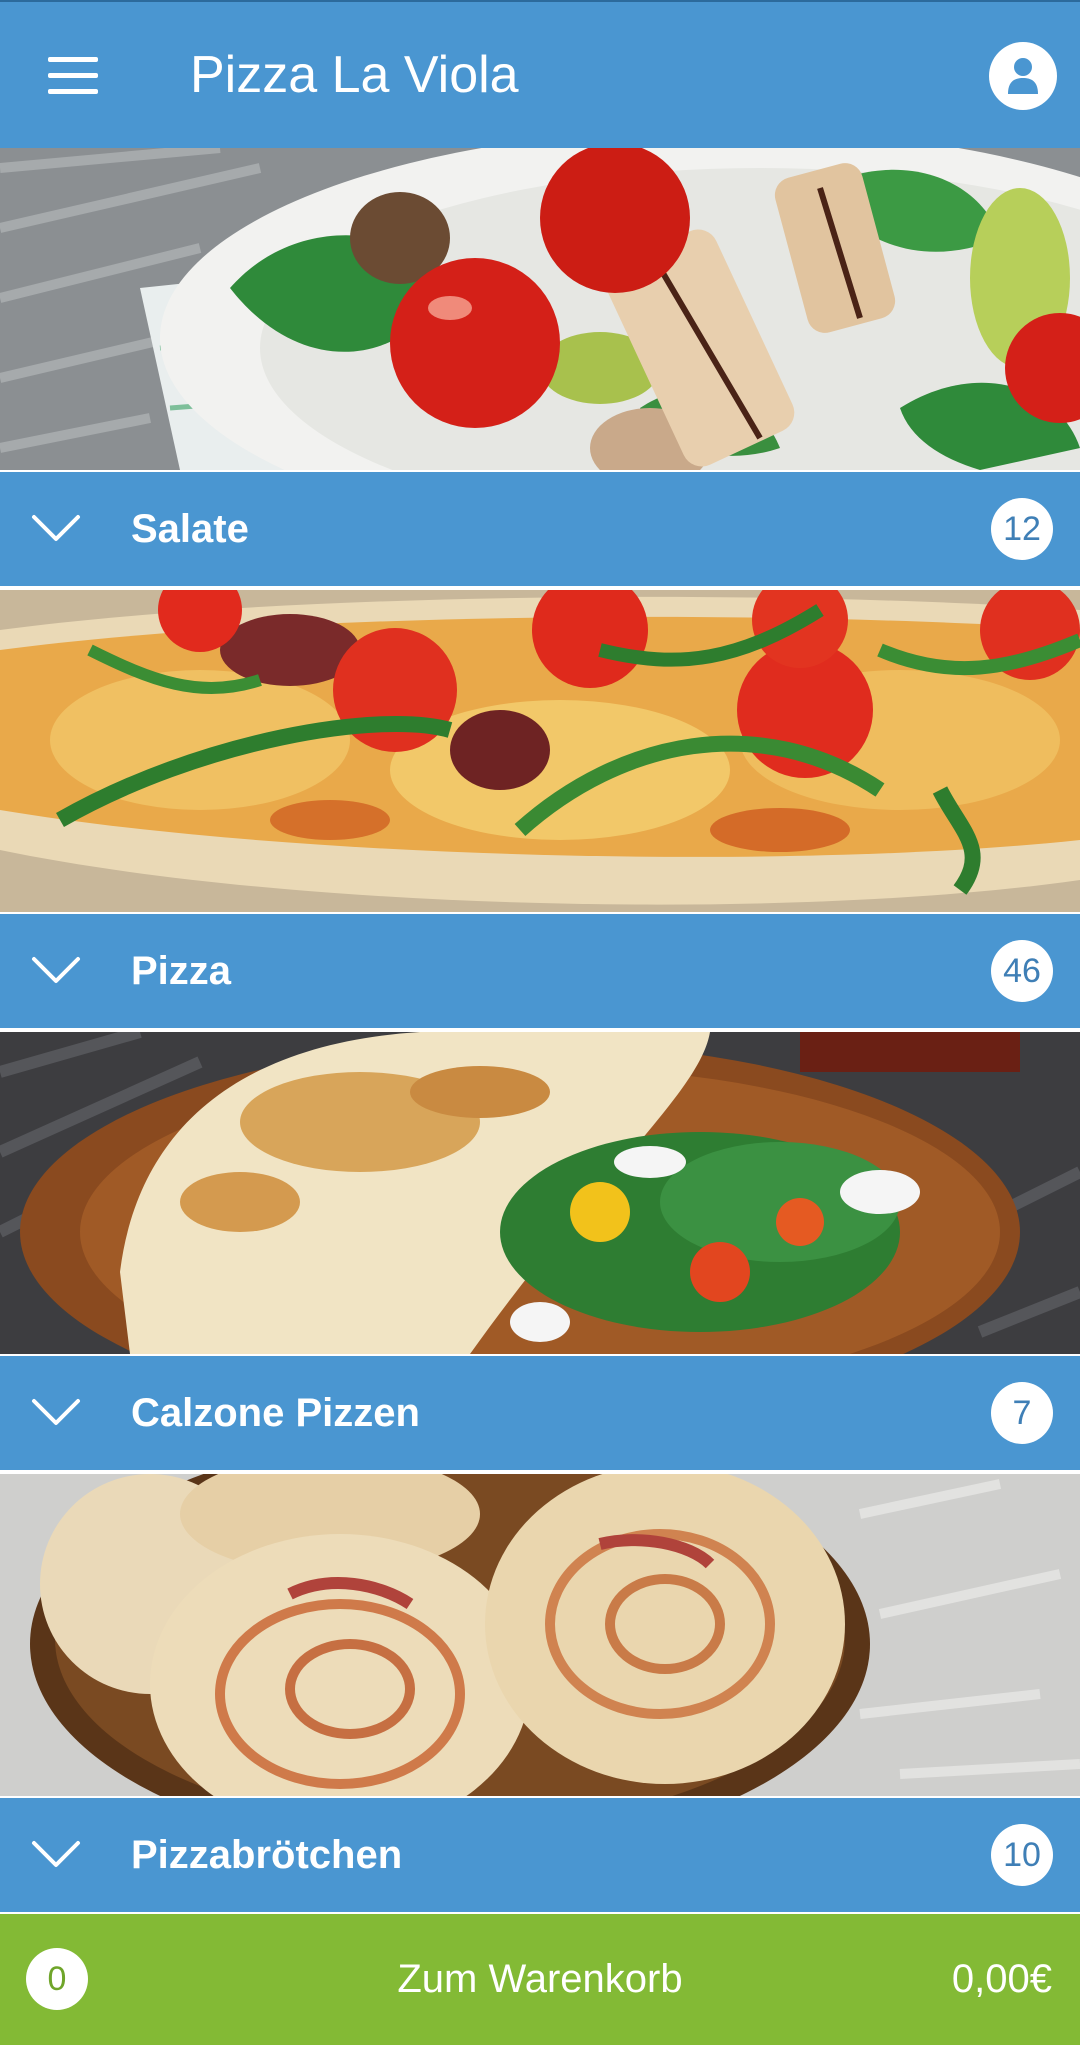  I want to click on category-header-salate: Salate 12, so click(540, 529).